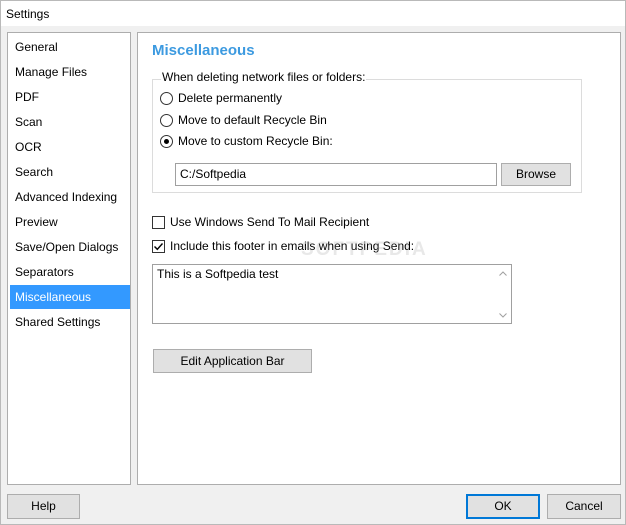 The width and height of the screenshot is (626, 525). What do you see at coordinates (536, 174) in the screenshot?
I see `browse-button: Browse` at bounding box center [536, 174].